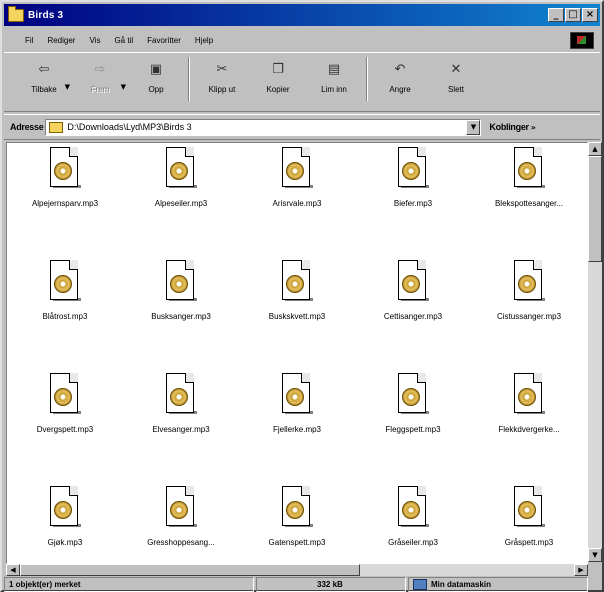  What do you see at coordinates (56, 127) in the screenshot?
I see `folder-icon` at bounding box center [56, 127].